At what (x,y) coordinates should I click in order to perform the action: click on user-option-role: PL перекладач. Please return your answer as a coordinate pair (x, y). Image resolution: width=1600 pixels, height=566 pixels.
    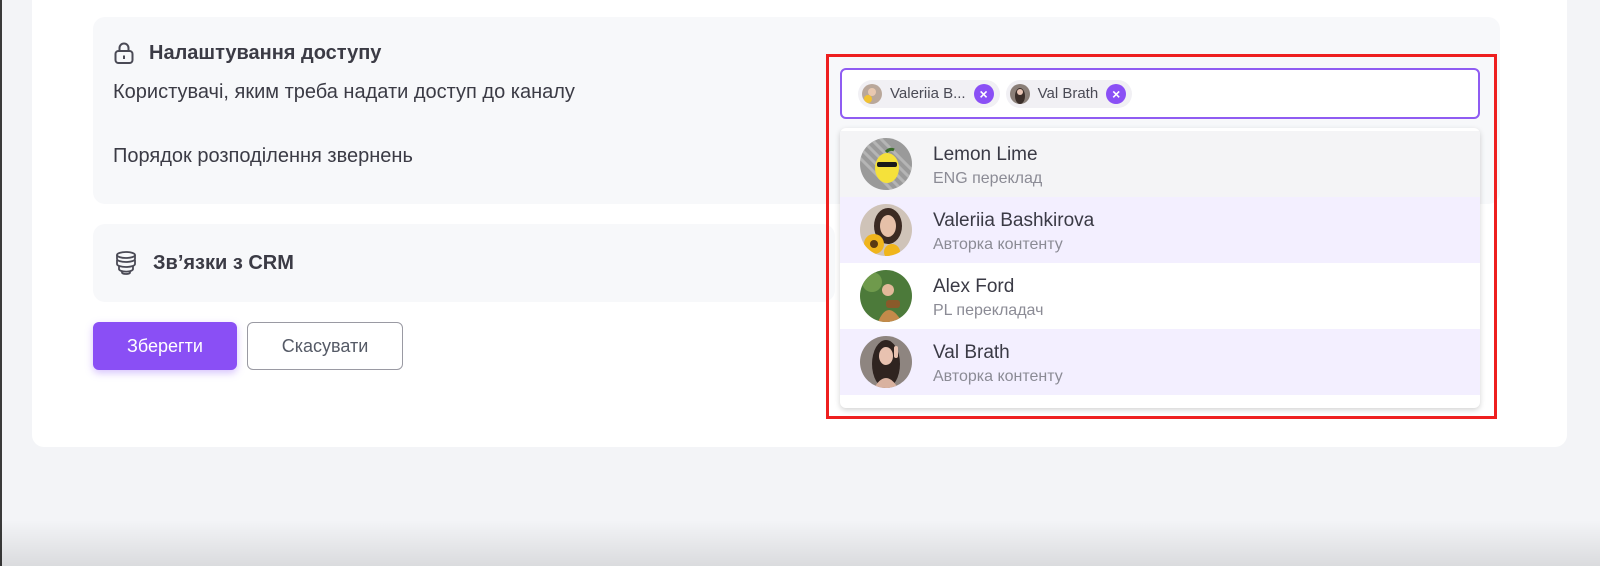
    Looking at the image, I should click on (988, 310).